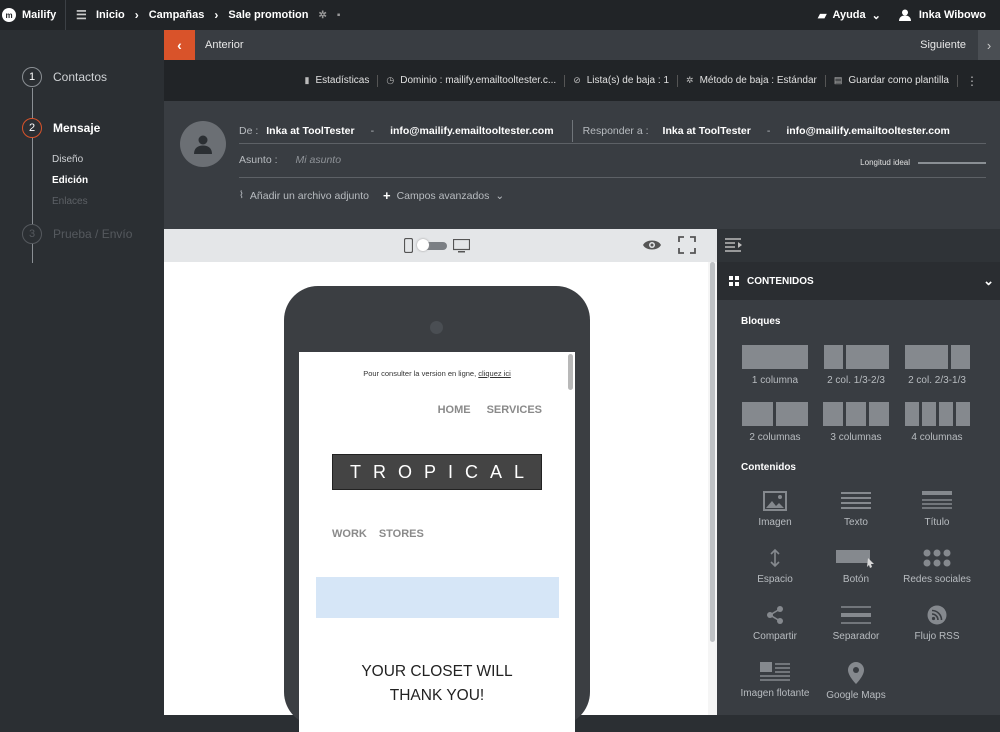 Image resolution: width=1000 pixels, height=732 pixels. I want to click on desktop-icon, so click(461, 245).